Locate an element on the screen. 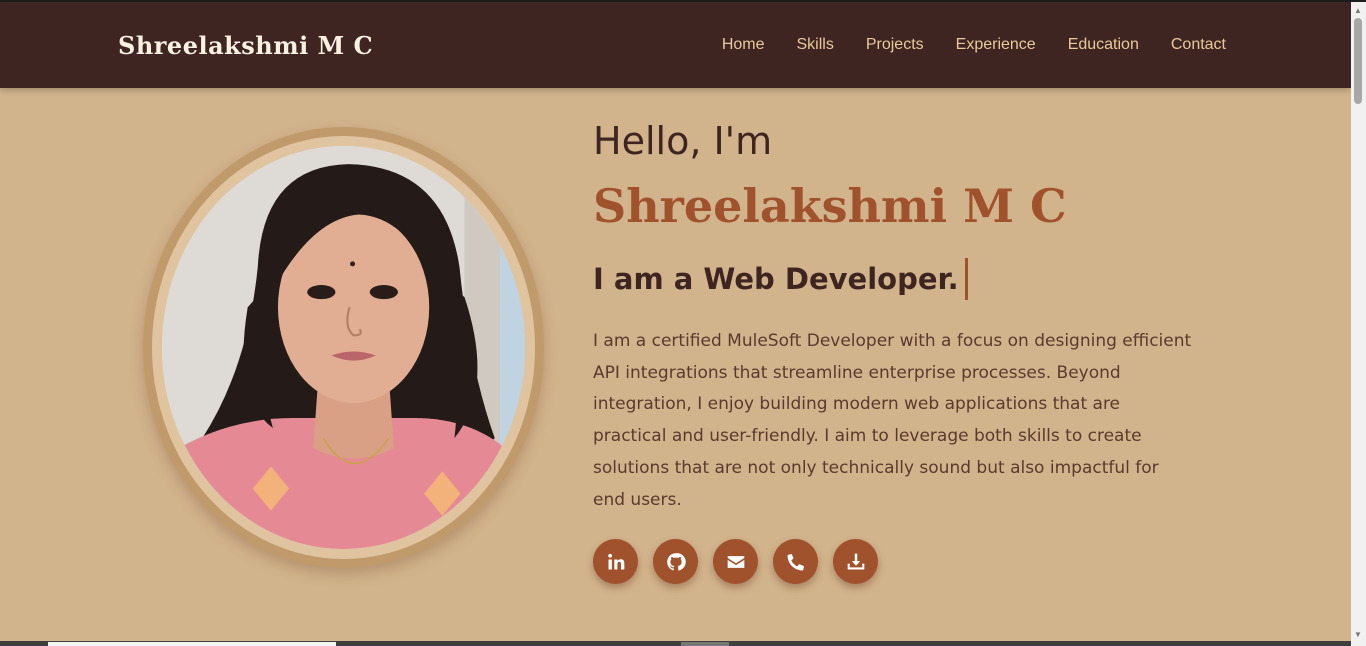  hero-tagline: I am a Web Developer. is located at coordinates (780, 279).